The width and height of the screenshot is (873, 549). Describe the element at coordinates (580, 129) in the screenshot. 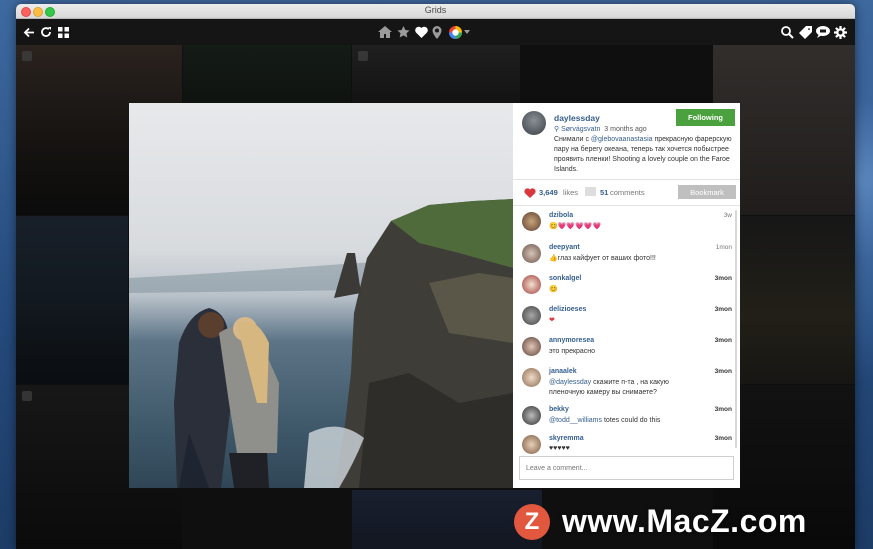

I see `location-name: Sørvágsvatn` at that location.